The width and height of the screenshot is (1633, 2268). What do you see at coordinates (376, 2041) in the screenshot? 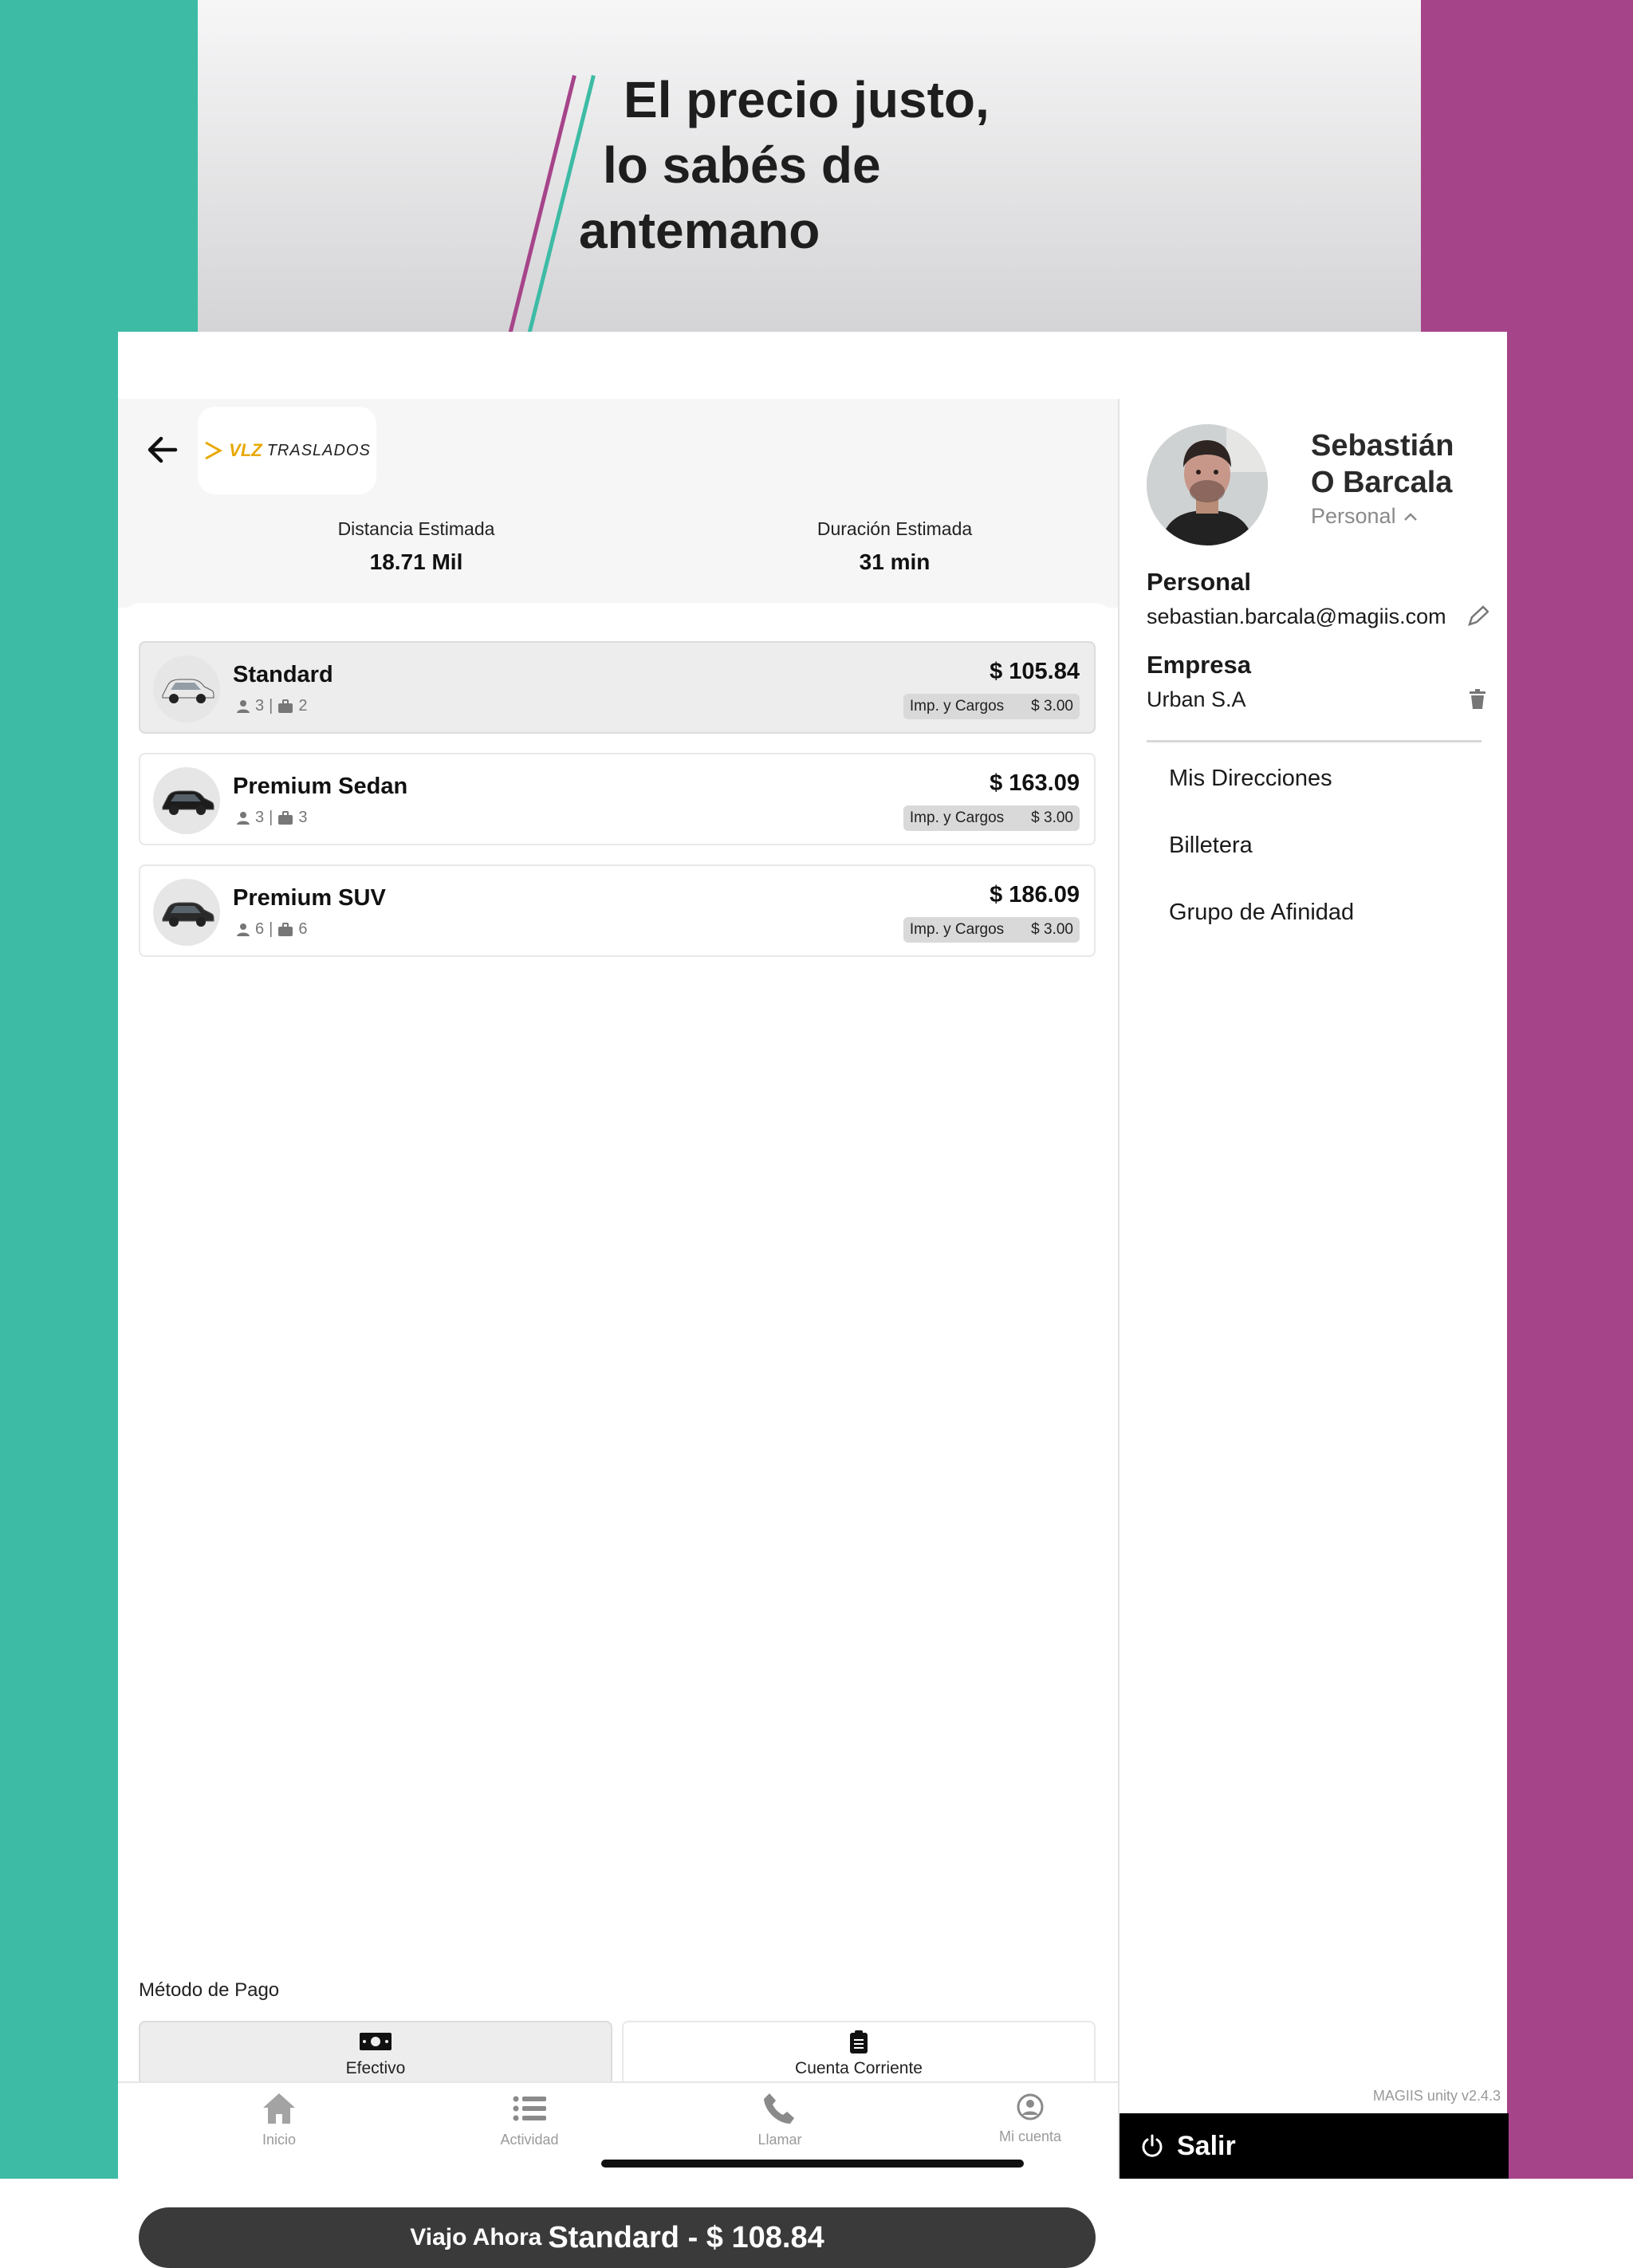
I see `cash-icon` at bounding box center [376, 2041].